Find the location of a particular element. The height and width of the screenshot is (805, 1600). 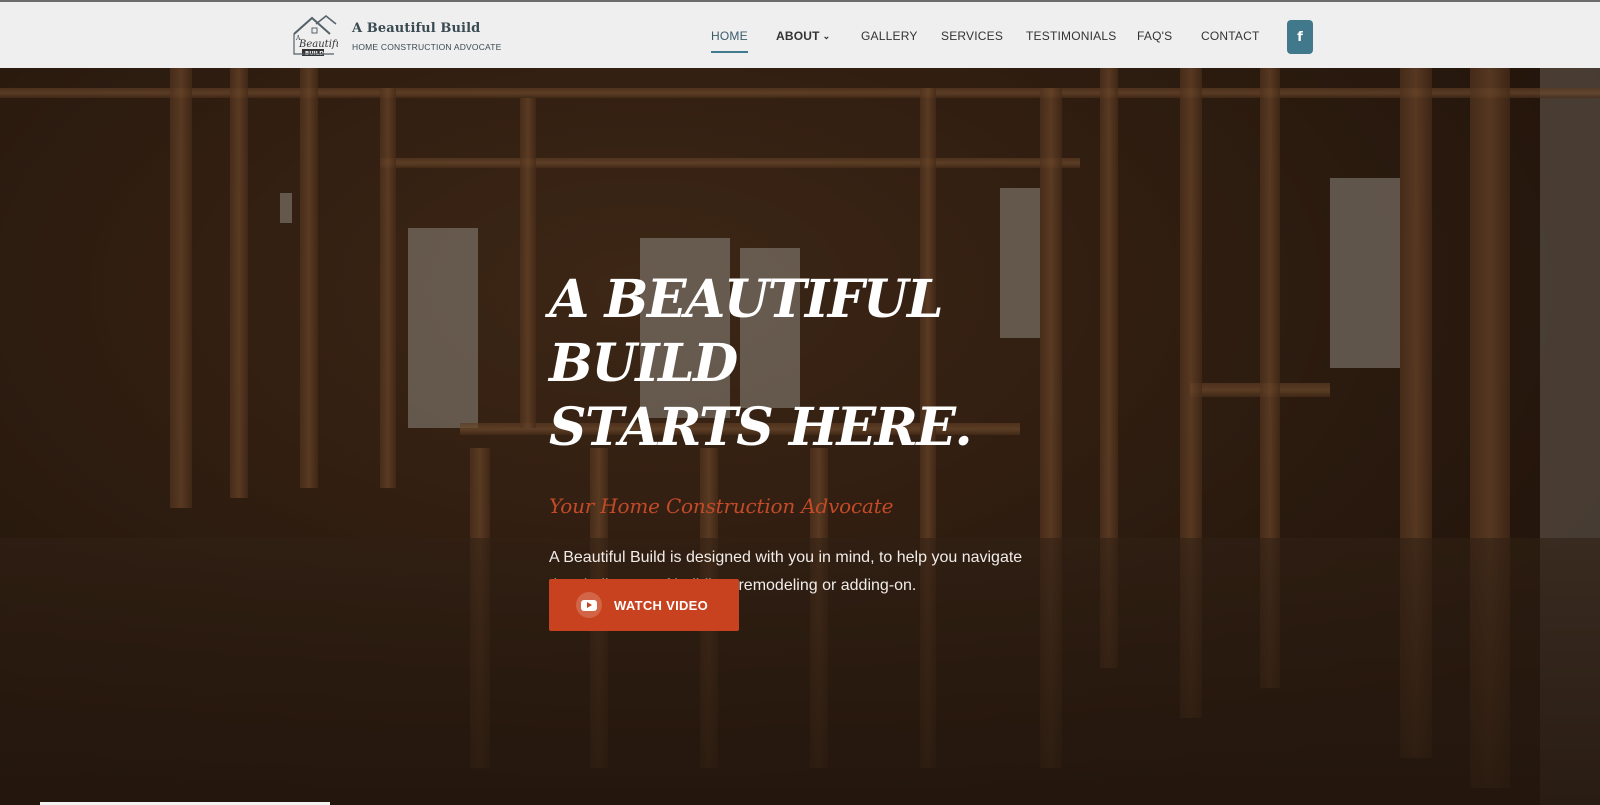

watch-video-button: WATCH VIDEO is located at coordinates (644, 605).